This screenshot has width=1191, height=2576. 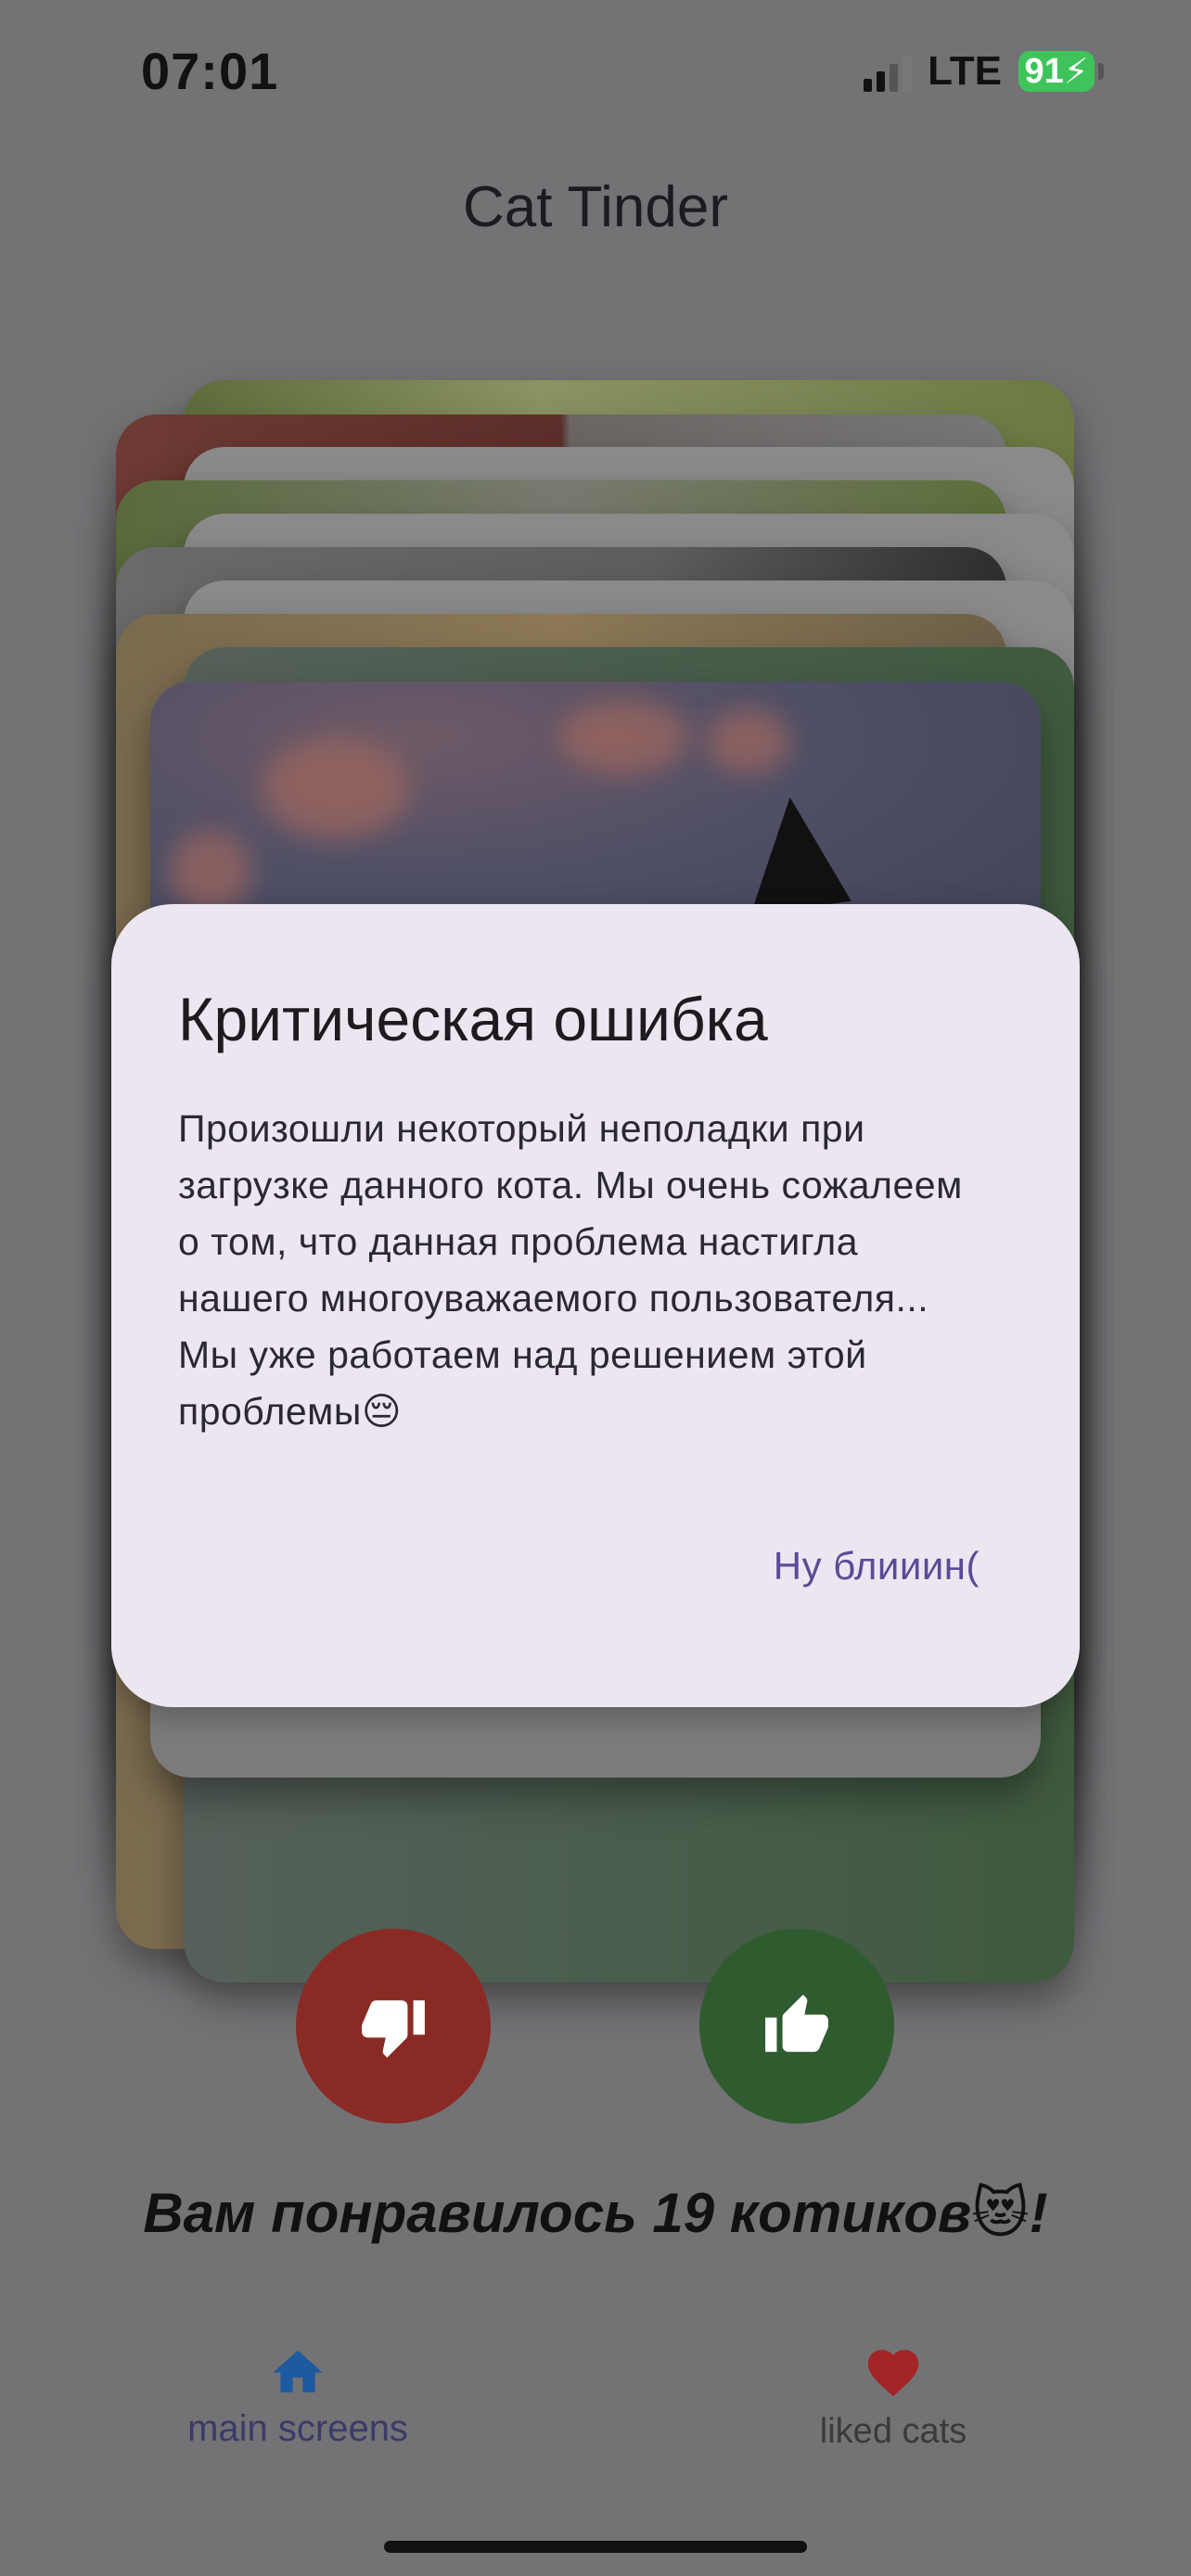 I want to click on status-time: 07:01, so click(x=210, y=71).